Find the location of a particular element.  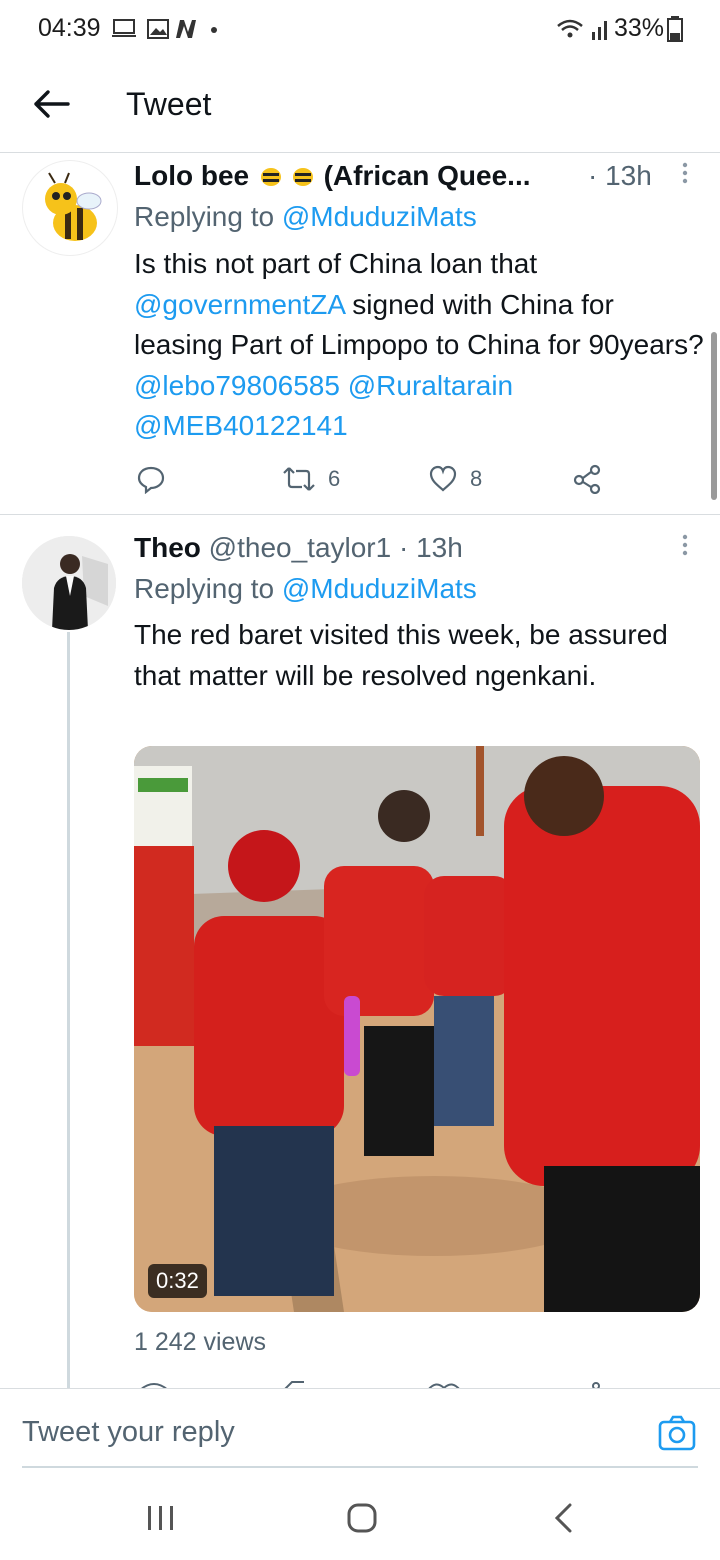

video-duration: 0:32 is located at coordinates (177, 1281).